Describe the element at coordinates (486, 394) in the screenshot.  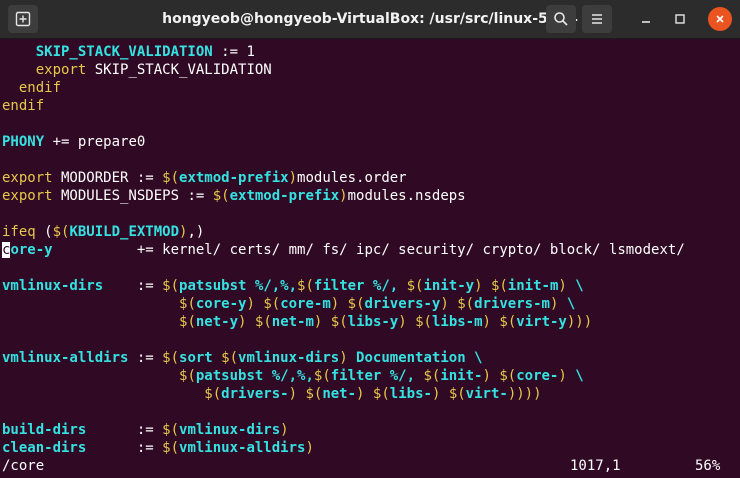
I see `code-token: virt-` at that location.